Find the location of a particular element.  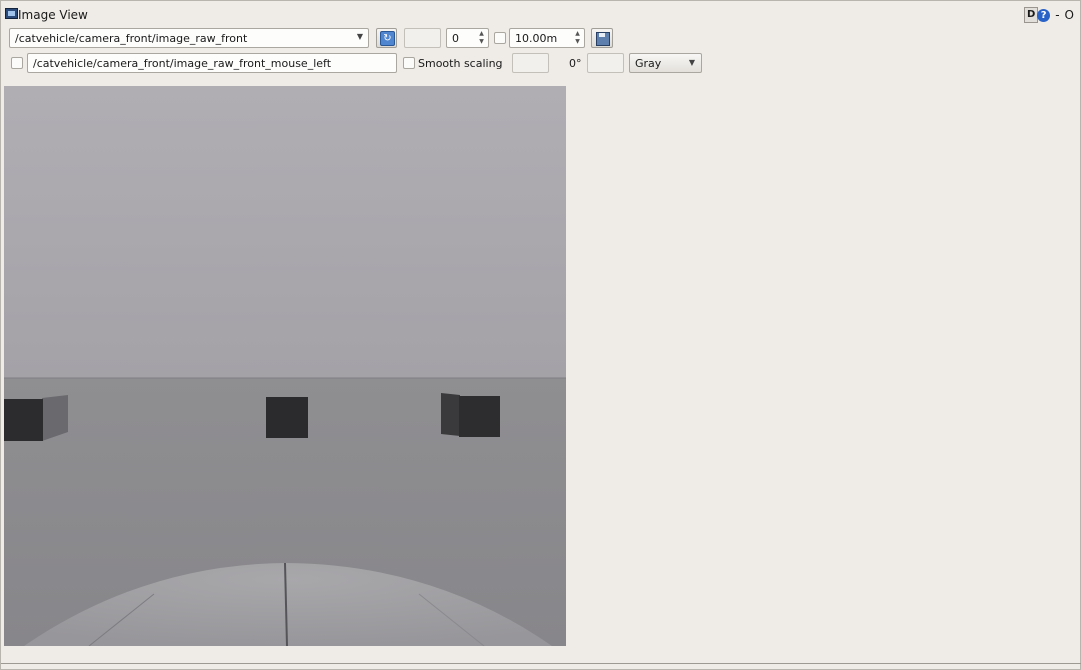

title-controls: D ? - O is located at coordinates (1049, 15).